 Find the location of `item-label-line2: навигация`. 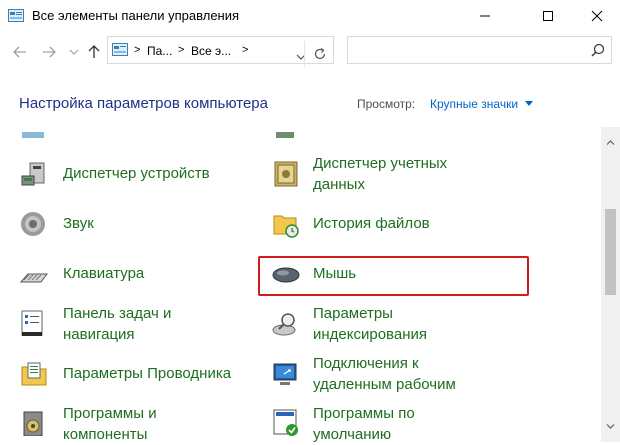

item-label-line2: навигация is located at coordinates (99, 334).